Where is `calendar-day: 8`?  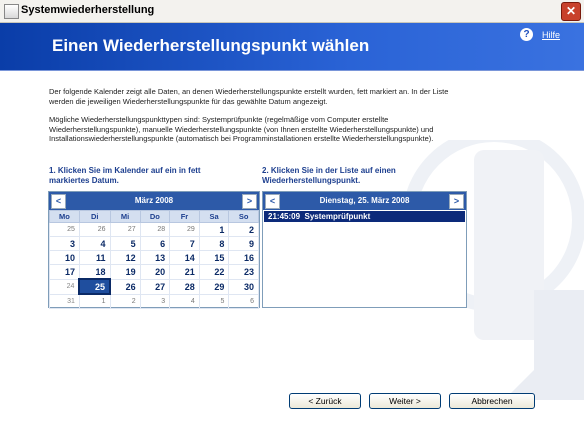 calendar-day: 8 is located at coordinates (214, 243).